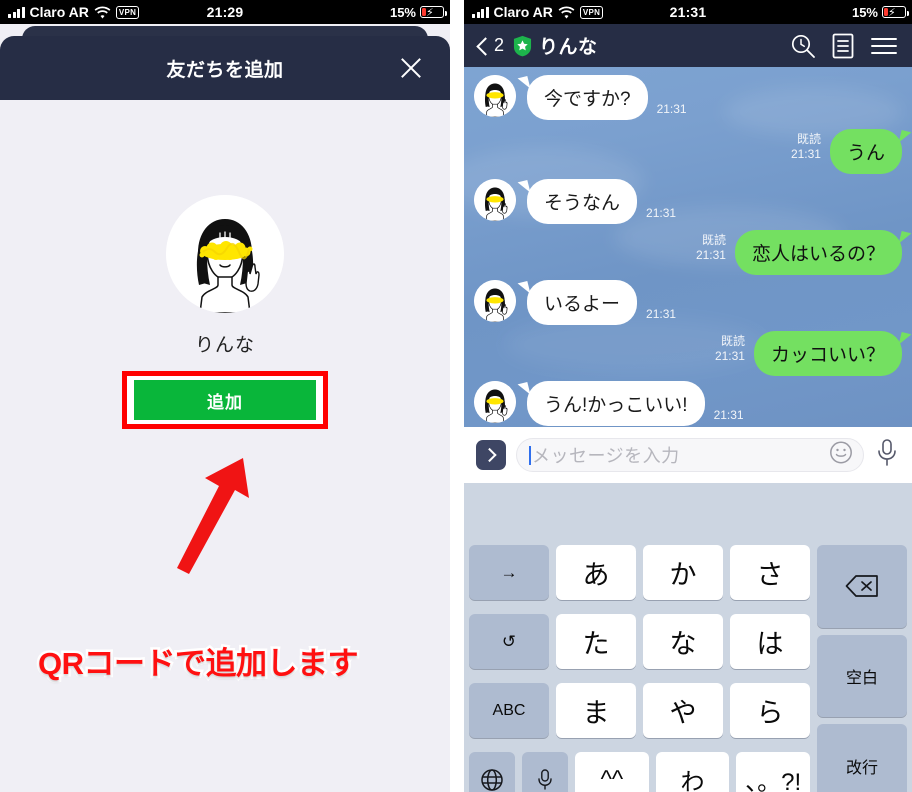  I want to click on message-row-outgoing: 既読 21:31 うん, so click(846, 151).